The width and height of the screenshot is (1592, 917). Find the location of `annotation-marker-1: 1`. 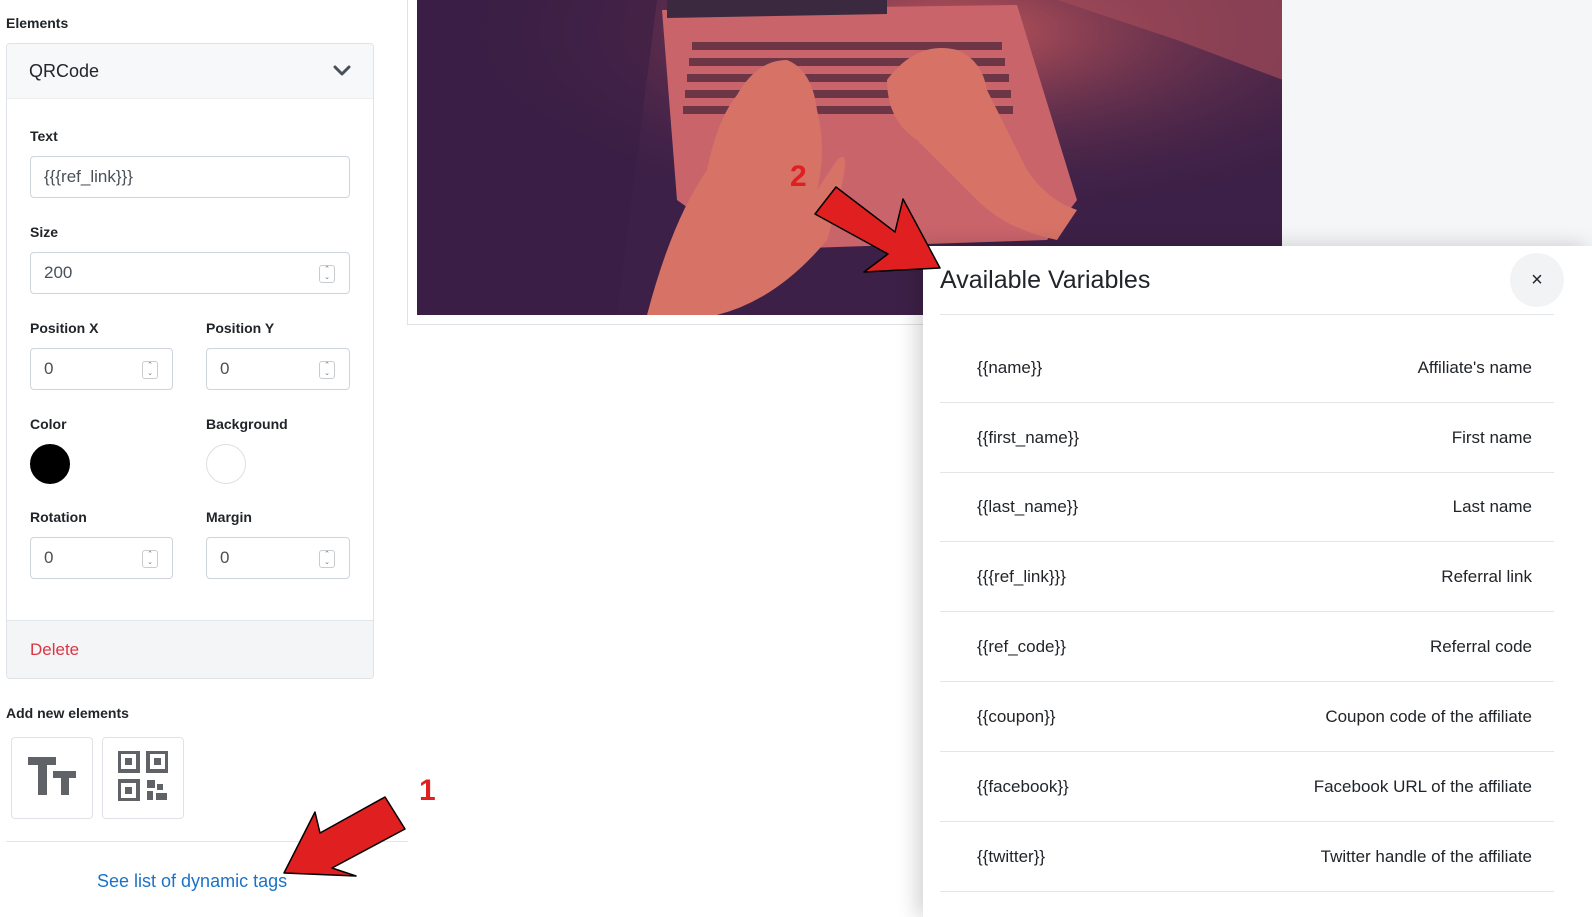

annotation-marker-1: 1 is located at coordinates (427, 790).